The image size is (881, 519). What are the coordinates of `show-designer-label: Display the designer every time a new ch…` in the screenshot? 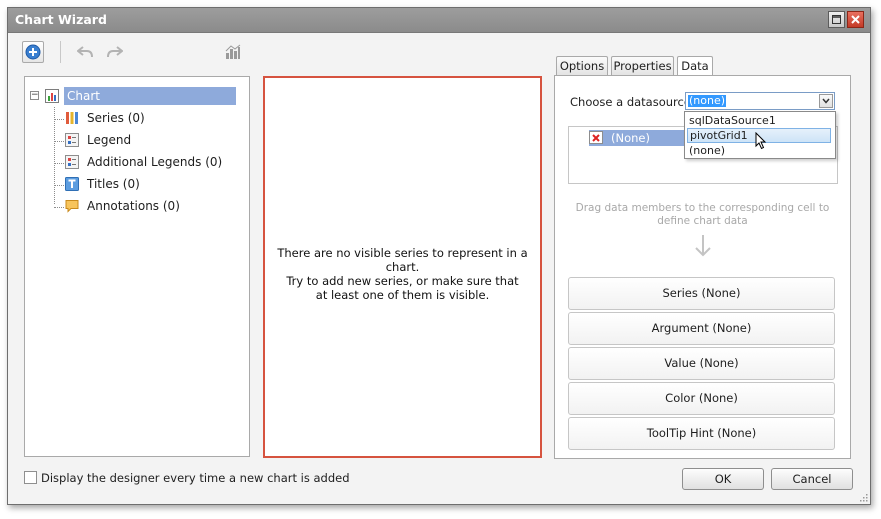 It's located at (195, 478).